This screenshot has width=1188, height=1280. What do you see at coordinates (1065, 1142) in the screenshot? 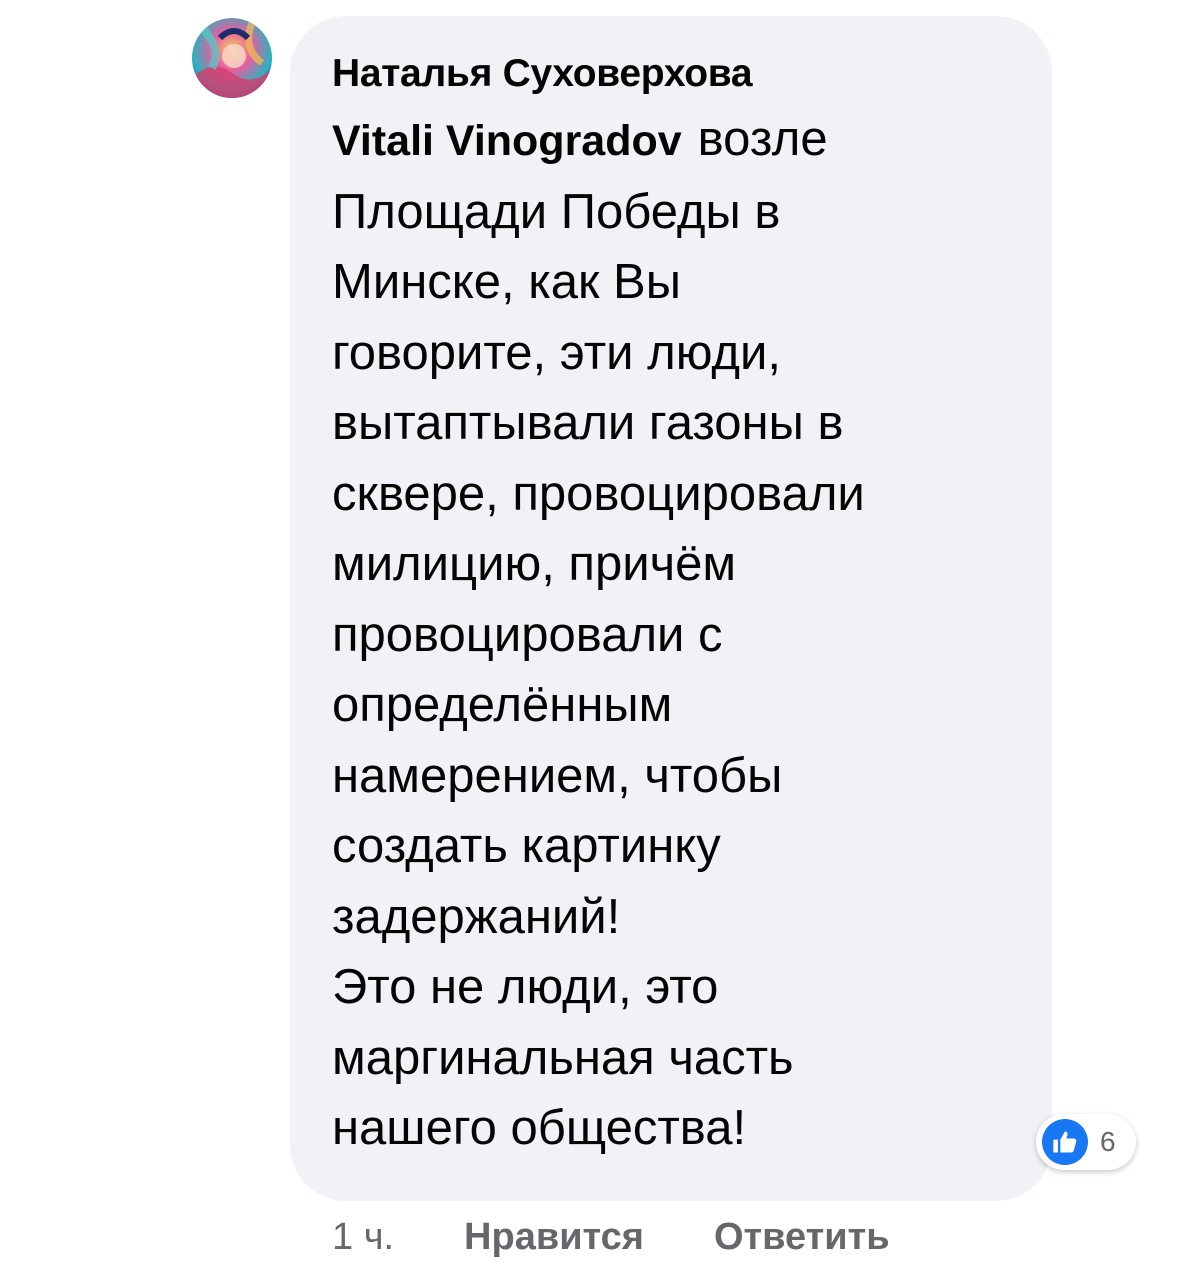
I see `like-icon` at bounding box center [1065, 1142].